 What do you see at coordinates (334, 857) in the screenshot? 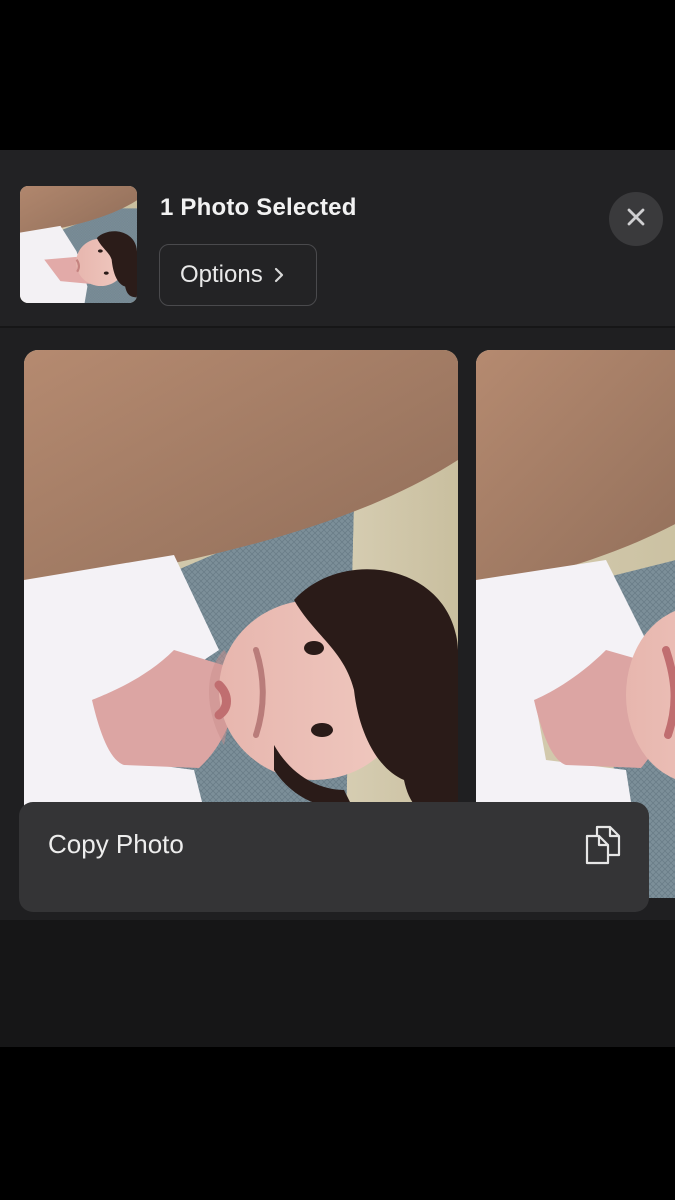
I see `copy-photo-action: Copy Photo` at bounding box center [334, 857].